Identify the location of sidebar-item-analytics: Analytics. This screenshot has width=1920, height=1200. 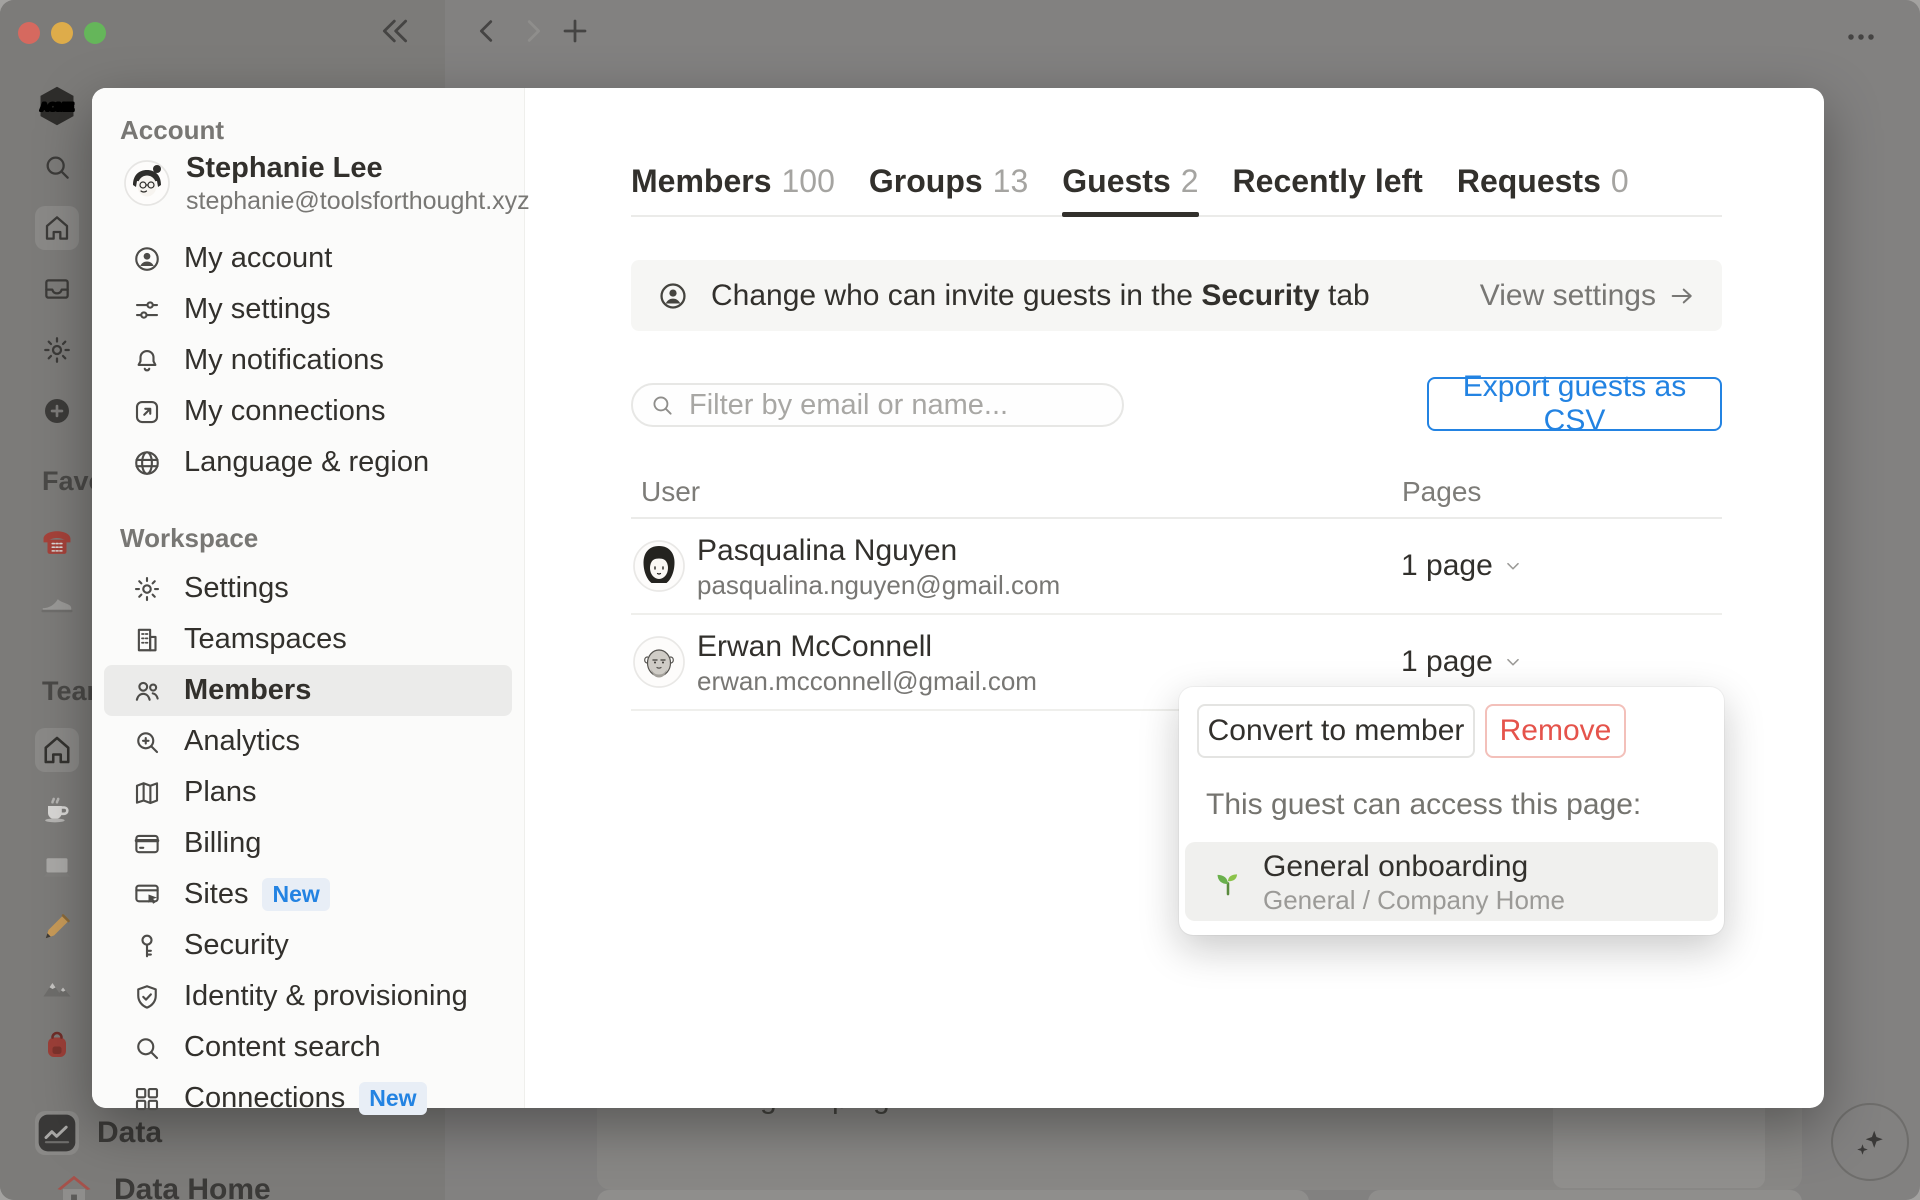
(308, 741).